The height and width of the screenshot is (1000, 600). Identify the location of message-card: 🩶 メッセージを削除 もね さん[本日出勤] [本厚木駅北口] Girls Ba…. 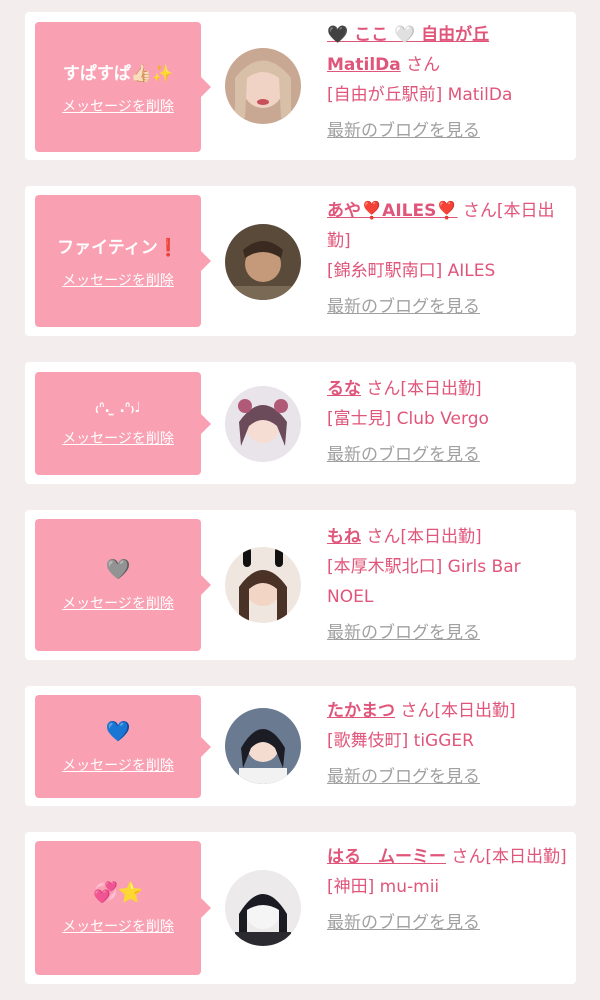
(300, 585).